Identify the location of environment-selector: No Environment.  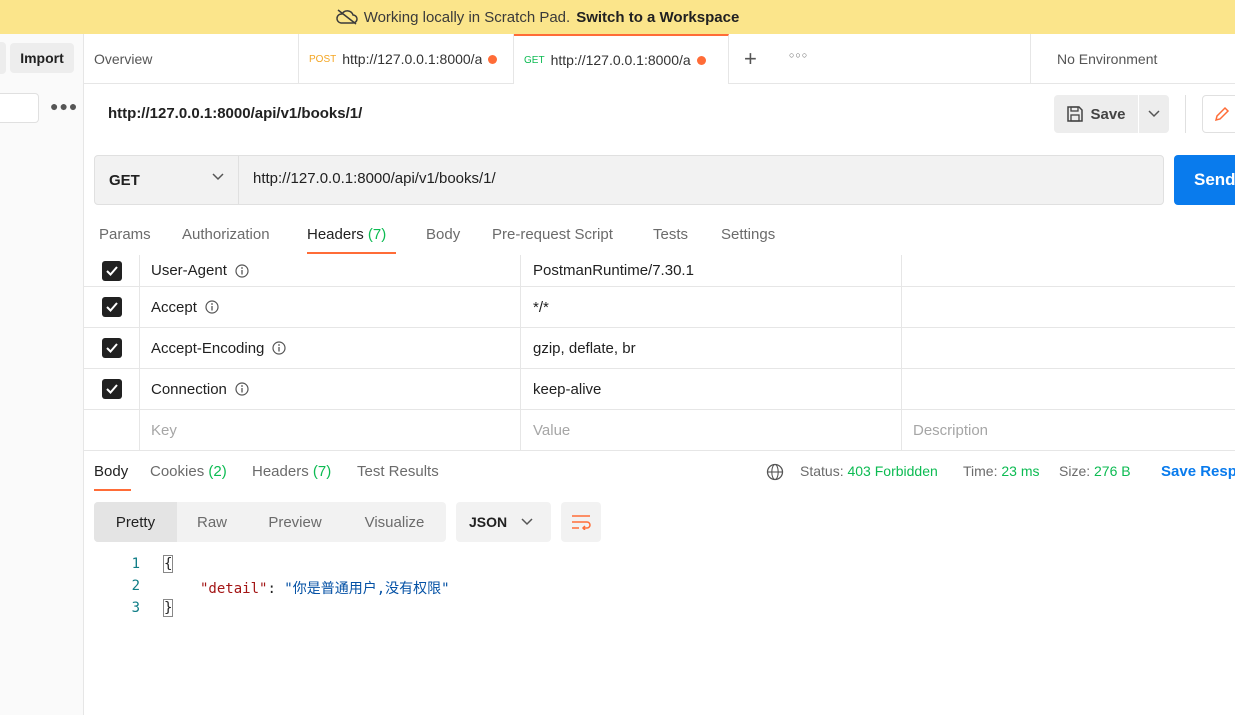
(1132, 59).